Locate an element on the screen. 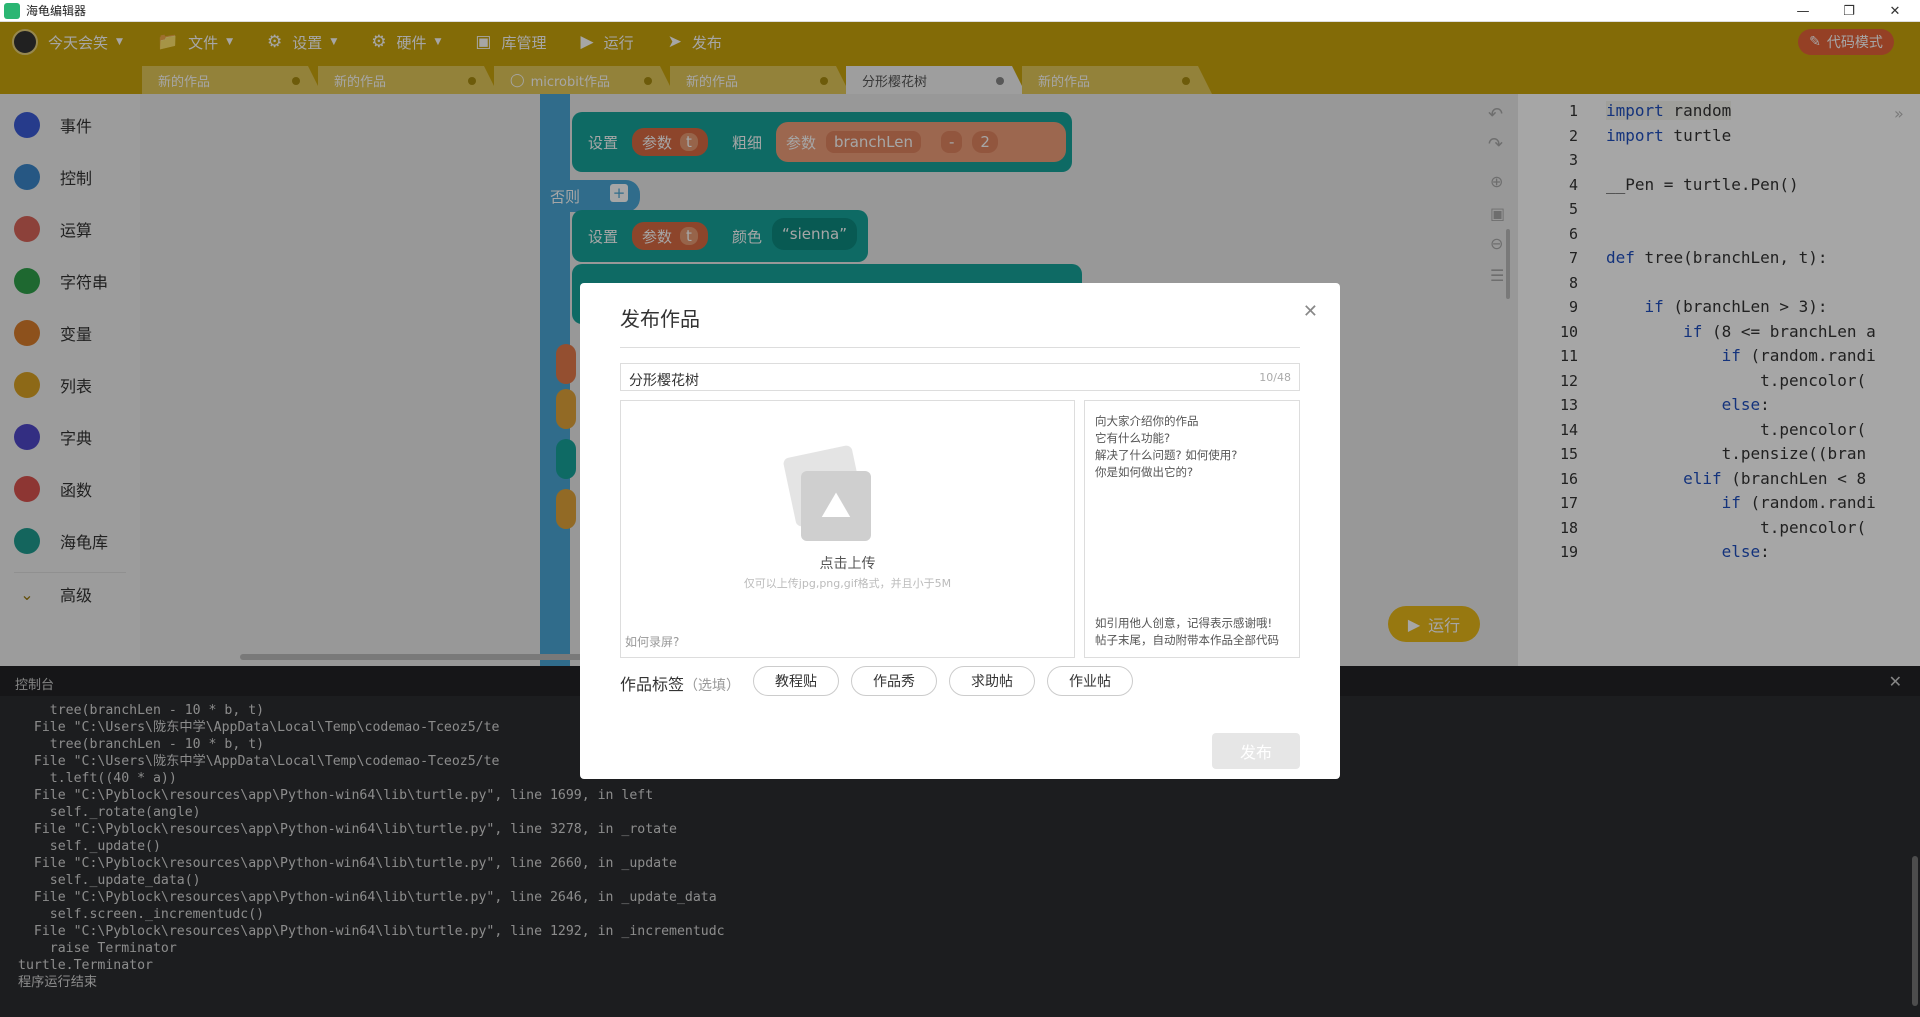 The width and height of the screenshot is (1920, 1017). tags-optional: （选填） is located at coordinates (712, 686).